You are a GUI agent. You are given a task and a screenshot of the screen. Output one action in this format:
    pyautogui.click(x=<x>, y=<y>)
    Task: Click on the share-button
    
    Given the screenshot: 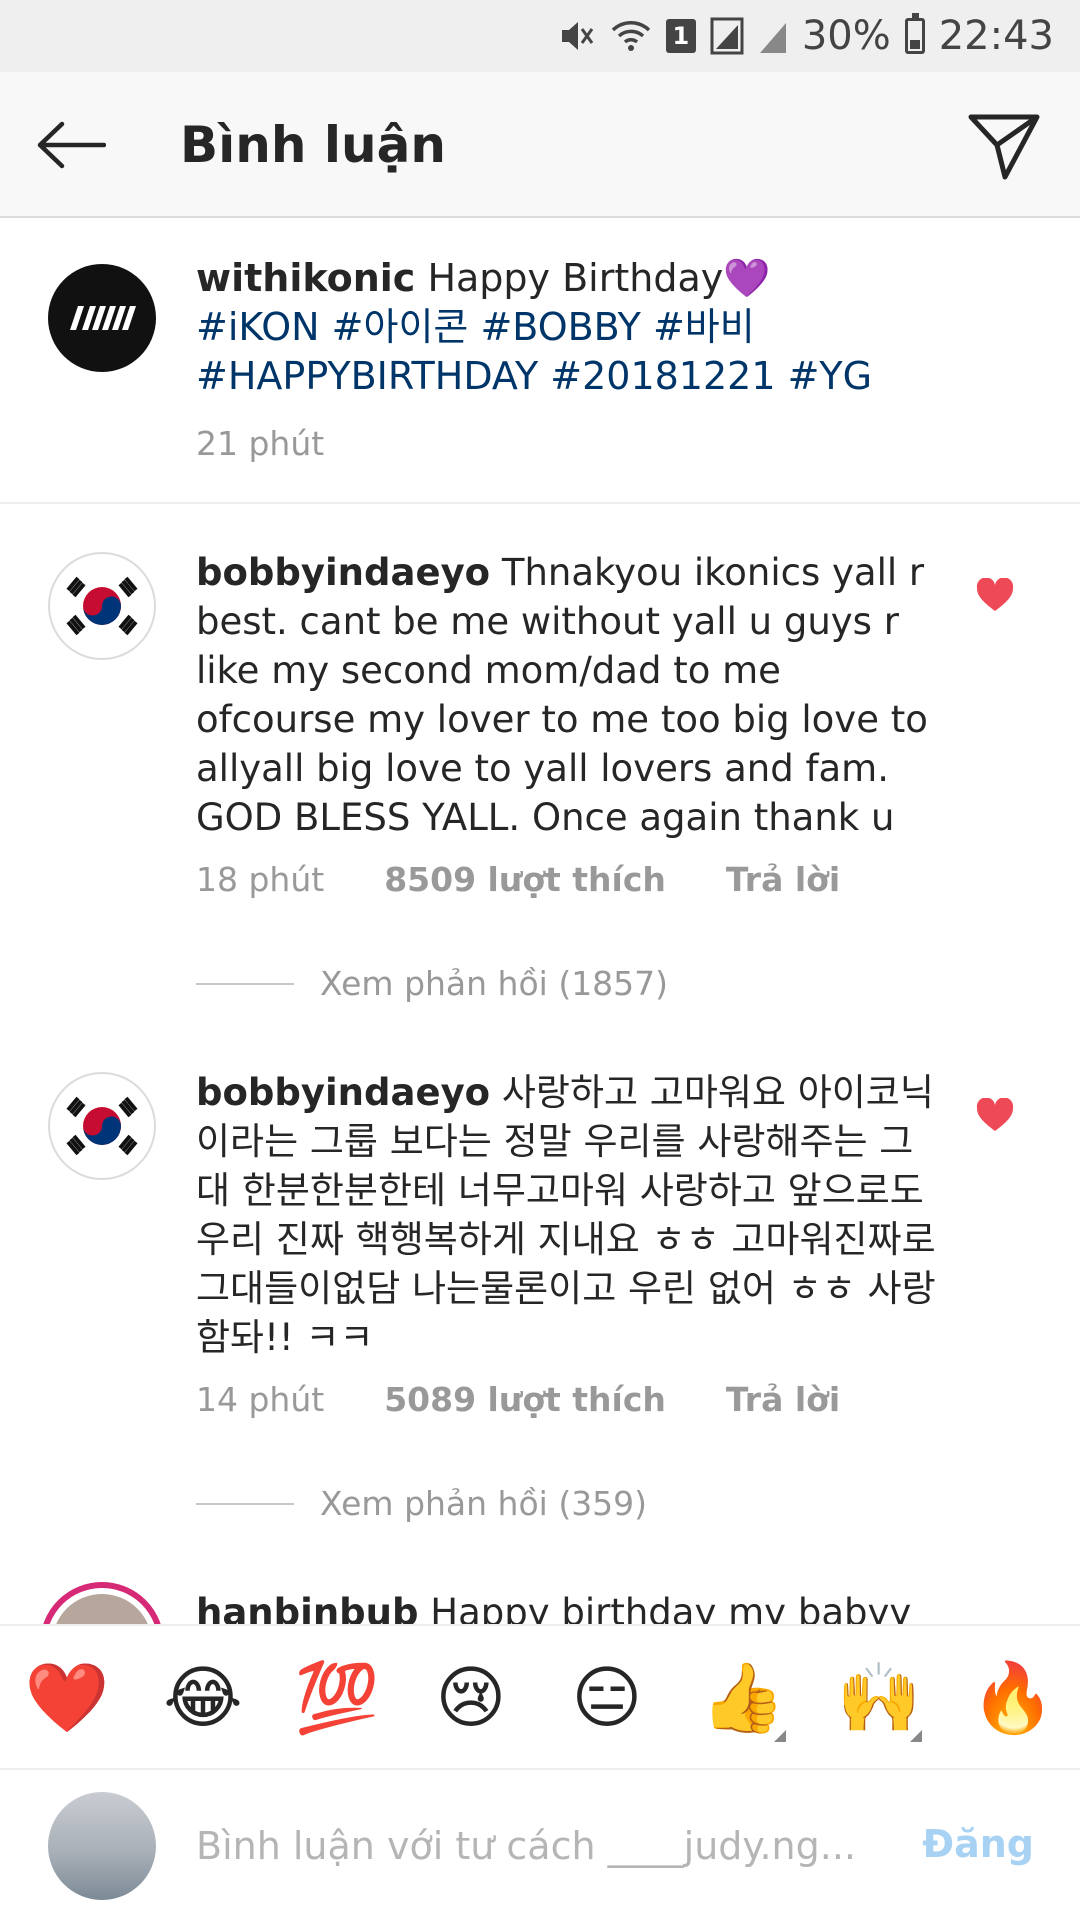 What is the action you would take?
    pyautogui.click(x=1004, y=146)
    